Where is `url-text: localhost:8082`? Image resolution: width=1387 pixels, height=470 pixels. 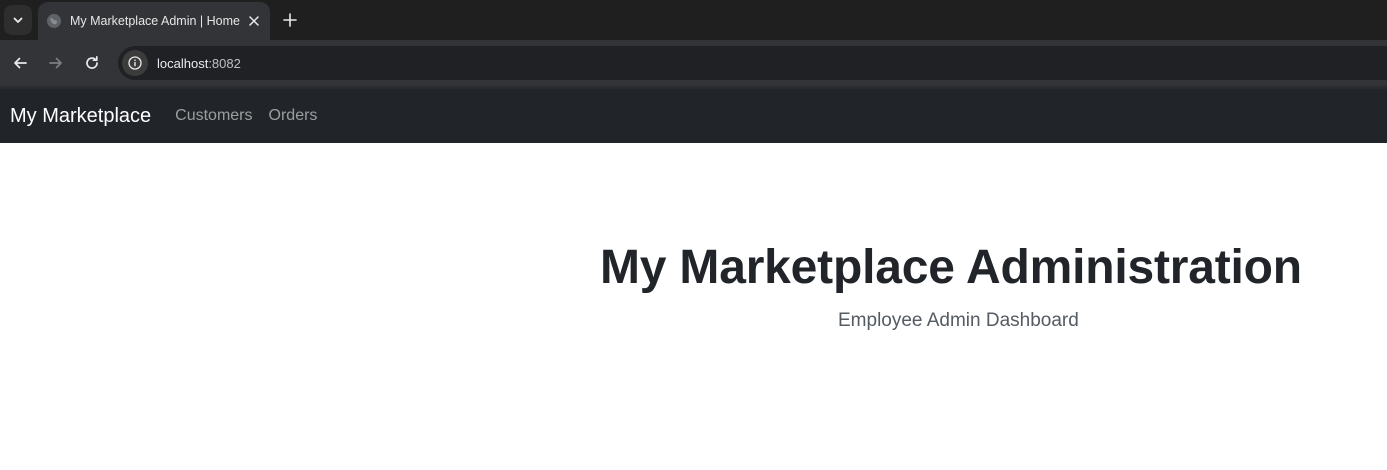 url-text: localhost:8082 is located at coordinates (199, 63).